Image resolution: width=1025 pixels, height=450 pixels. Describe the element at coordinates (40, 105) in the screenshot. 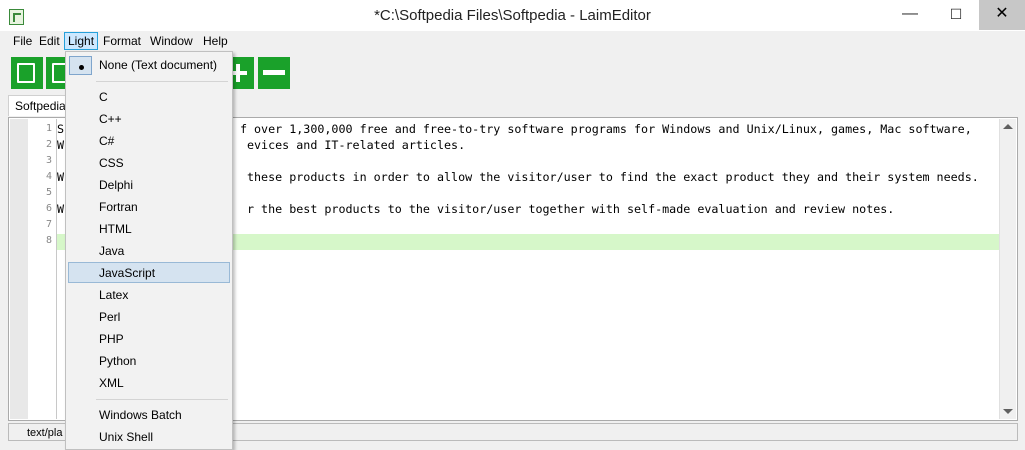

I see `tab-softpedia: Softpedia` at that location.